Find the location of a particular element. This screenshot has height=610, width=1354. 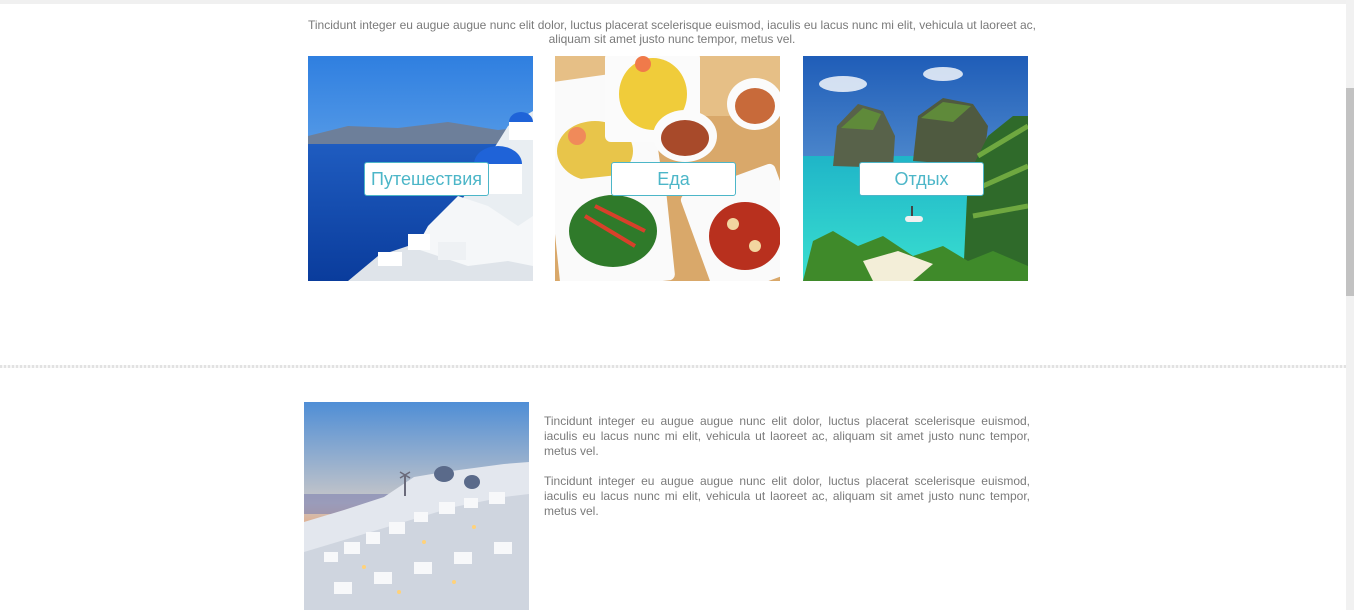

category-button-rest: Отдых is located at coordinates (921, 179).